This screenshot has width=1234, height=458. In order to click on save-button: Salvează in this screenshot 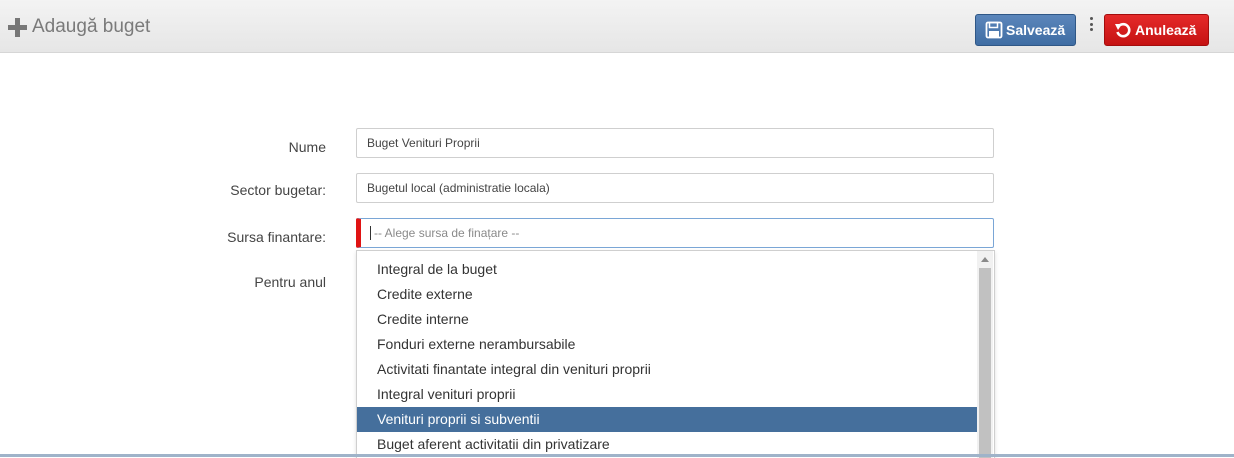, I will do `click(1025, 30)`.